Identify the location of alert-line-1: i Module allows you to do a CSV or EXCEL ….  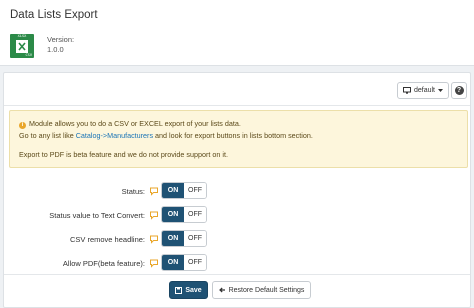
(130, 124).